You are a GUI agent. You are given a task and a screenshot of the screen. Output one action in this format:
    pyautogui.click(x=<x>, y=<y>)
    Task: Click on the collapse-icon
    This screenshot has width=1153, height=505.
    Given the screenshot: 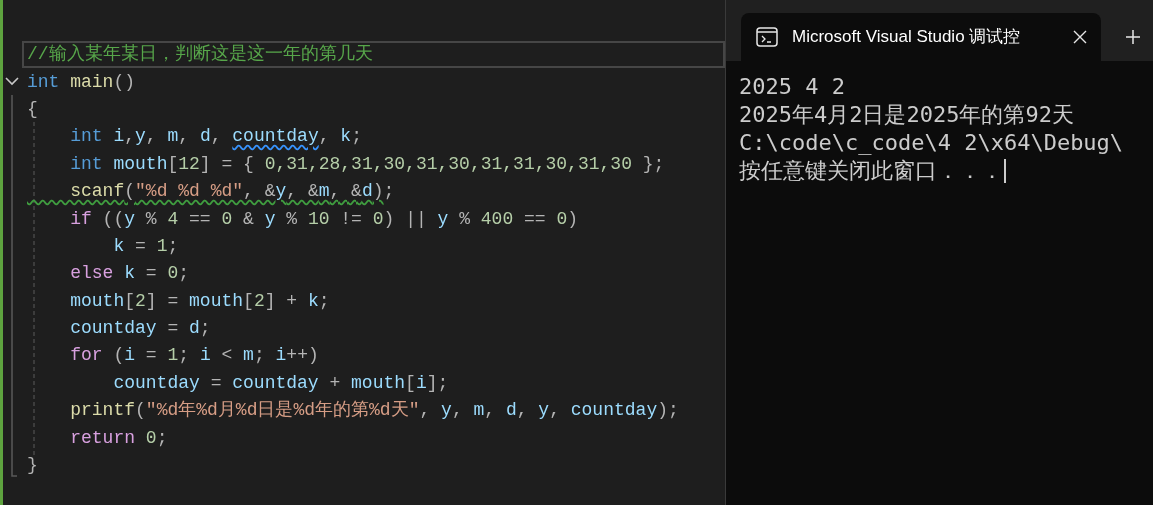 What is the action you would take?
    pyautogui.click(x=12, y=82)
    